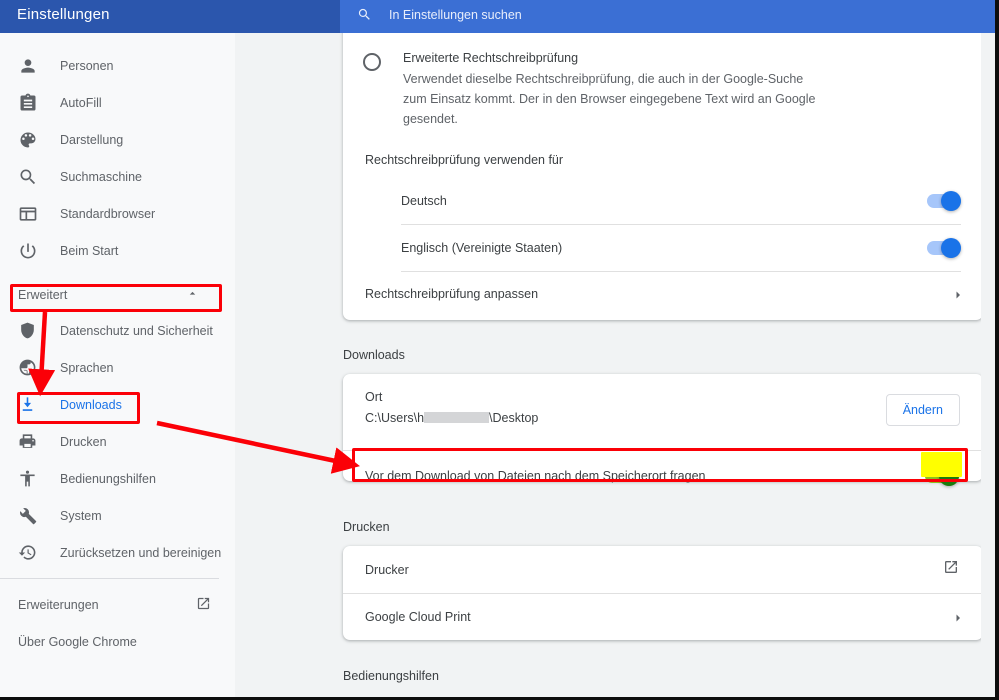 The height and width of the screenshot is (700, 999). What do you see at coordinates (43, 295) in the screenshot?
I see `sidebar-advanced-label: Erweitert` at bounding box center [43, 295].